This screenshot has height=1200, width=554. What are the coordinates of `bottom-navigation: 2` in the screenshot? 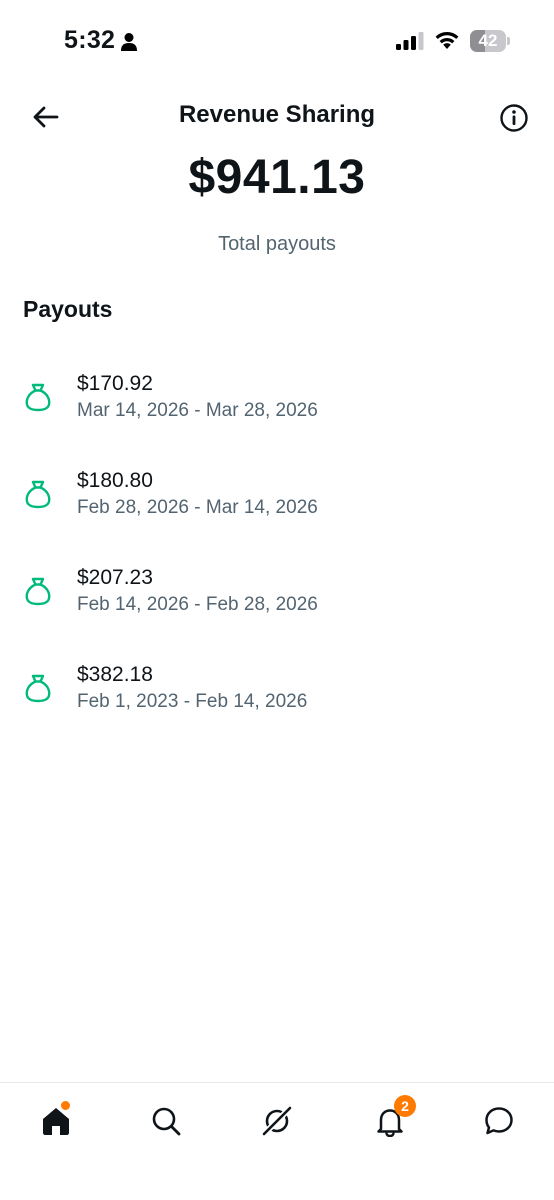 It's located at (277, 1141).